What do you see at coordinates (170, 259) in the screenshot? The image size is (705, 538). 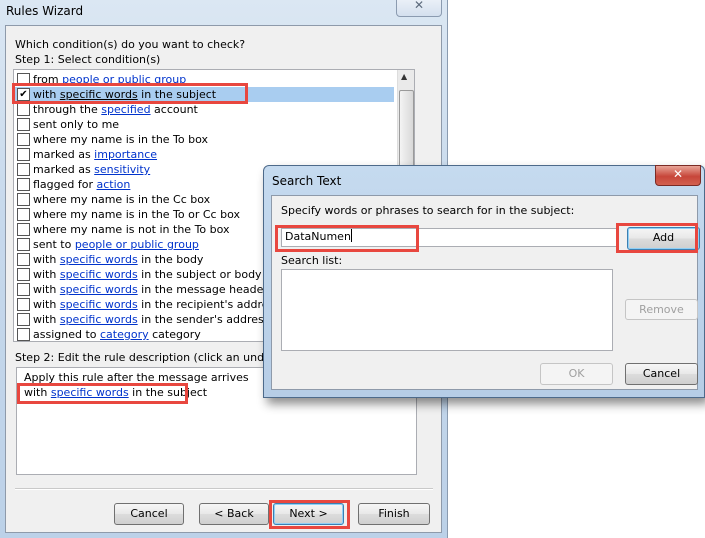 I see `condition-text-post: in the body` at bounding box center [170, 259].